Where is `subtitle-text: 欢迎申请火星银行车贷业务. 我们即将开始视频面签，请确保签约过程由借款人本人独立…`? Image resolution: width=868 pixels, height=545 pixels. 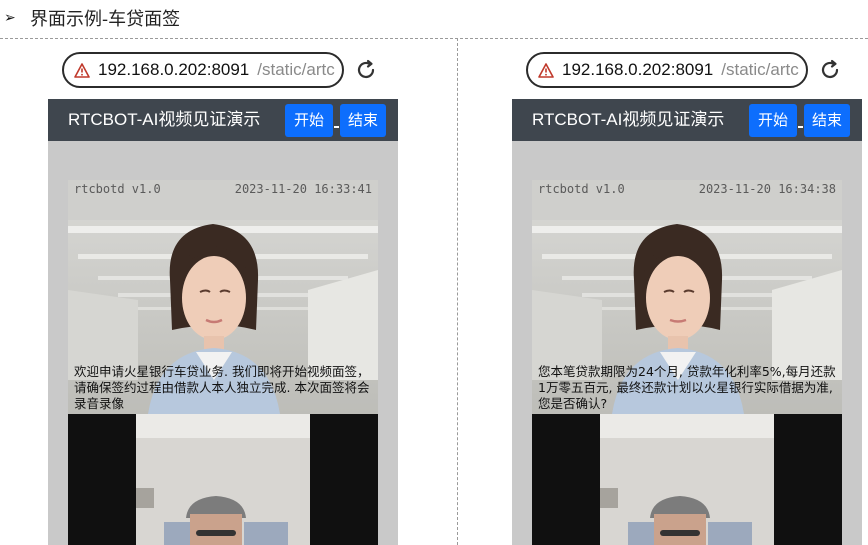
subtitle-text: 欢迎申请火星银行车贷业务. 我们即将开始视频面签，请确保签约过程由借款人本人独立… is located at coordinates (222, 387).